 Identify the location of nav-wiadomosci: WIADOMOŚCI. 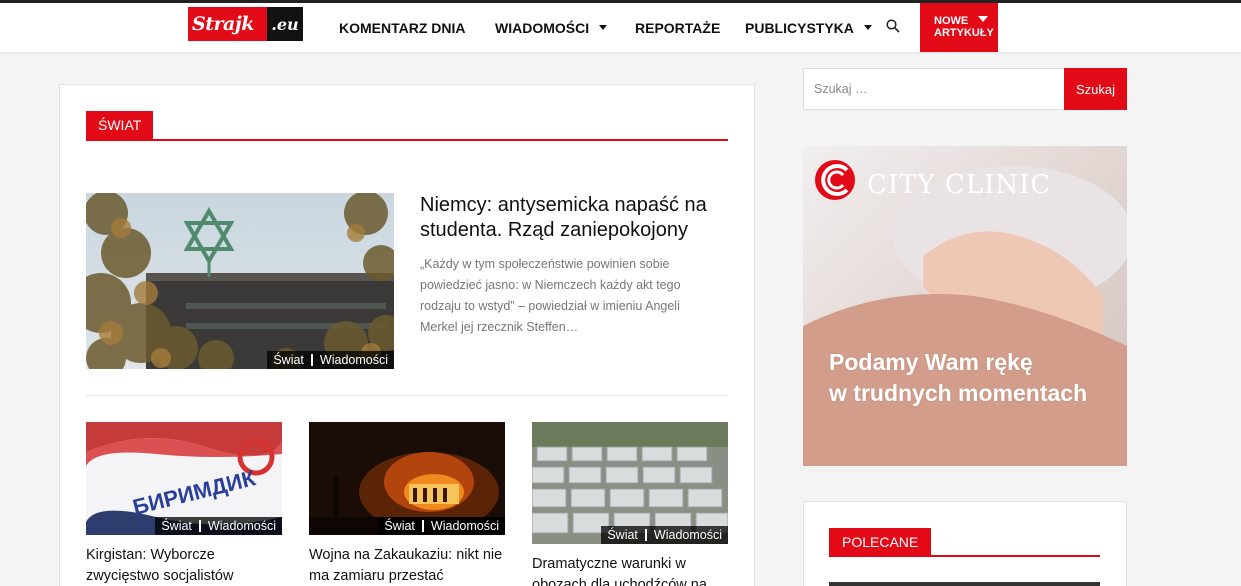
(551, 27).